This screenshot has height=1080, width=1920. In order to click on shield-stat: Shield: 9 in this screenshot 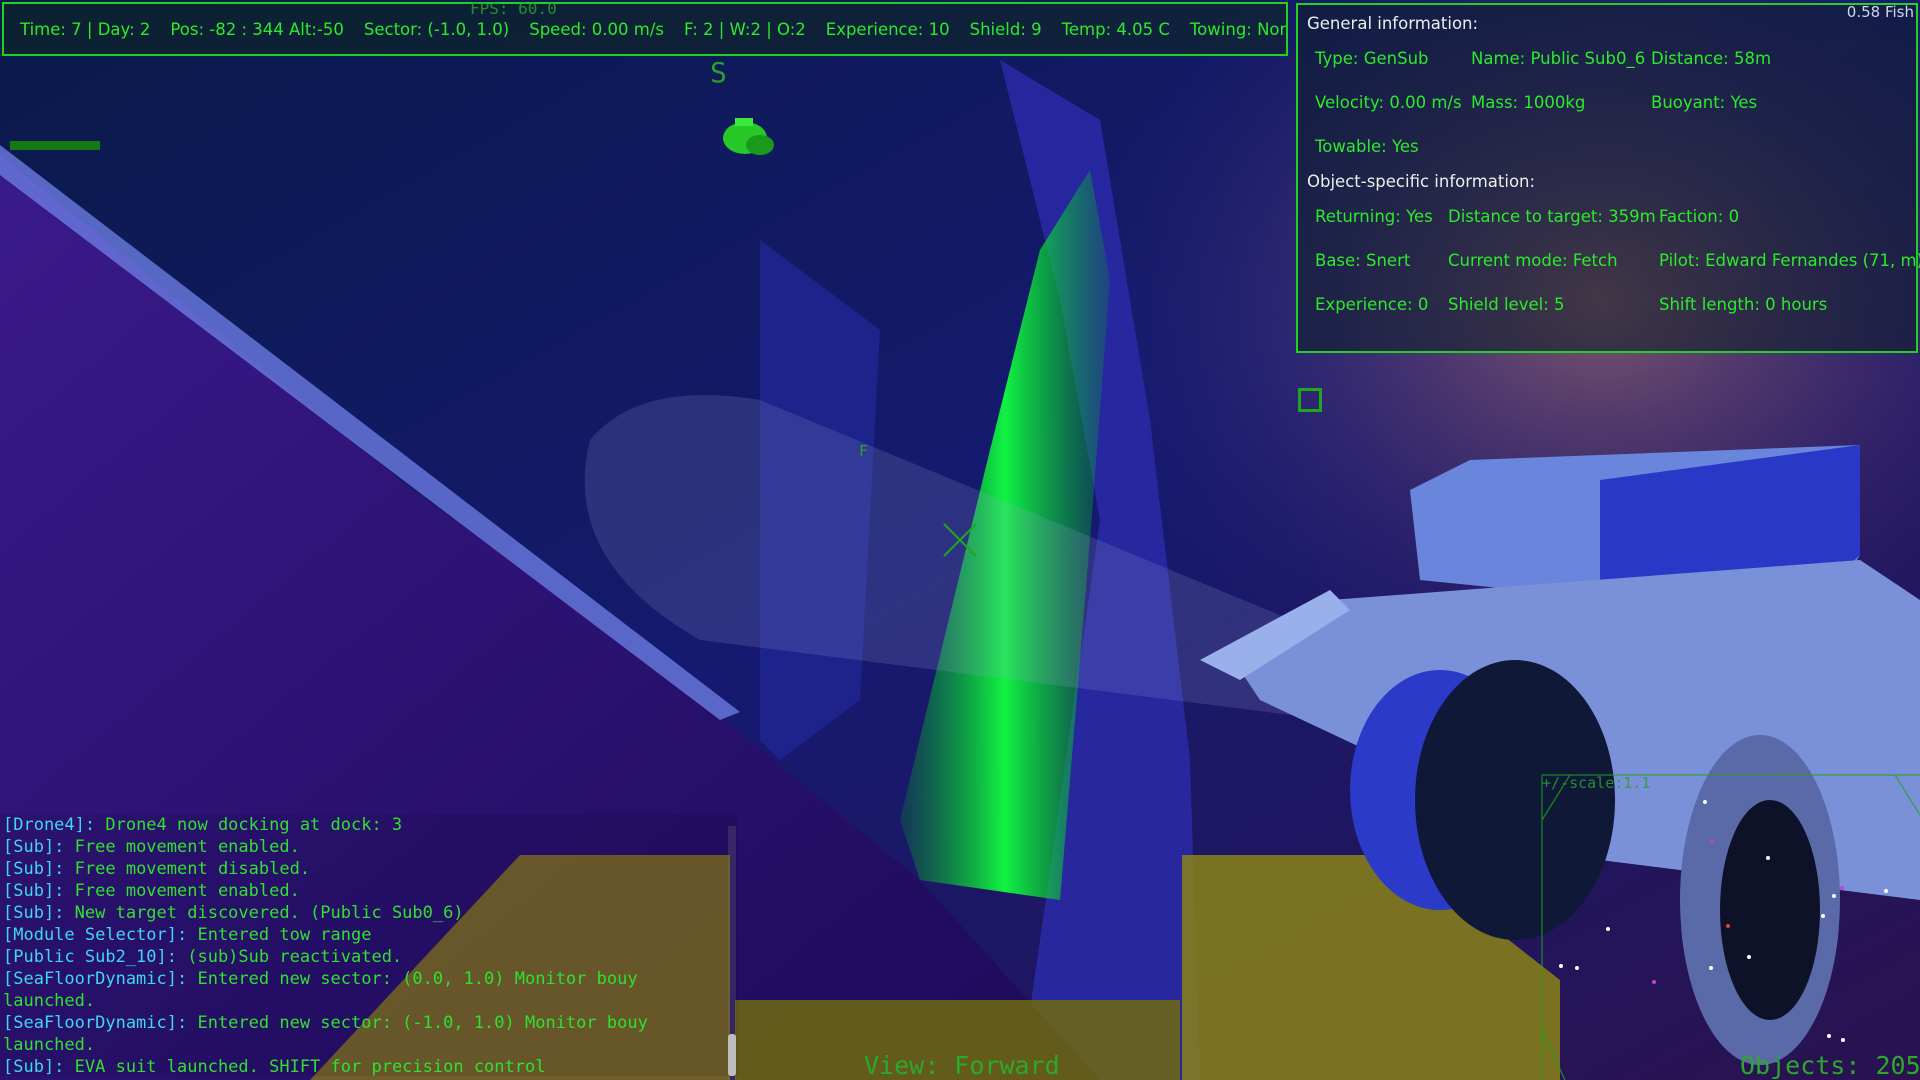, I will do `click(1005, 29)`.